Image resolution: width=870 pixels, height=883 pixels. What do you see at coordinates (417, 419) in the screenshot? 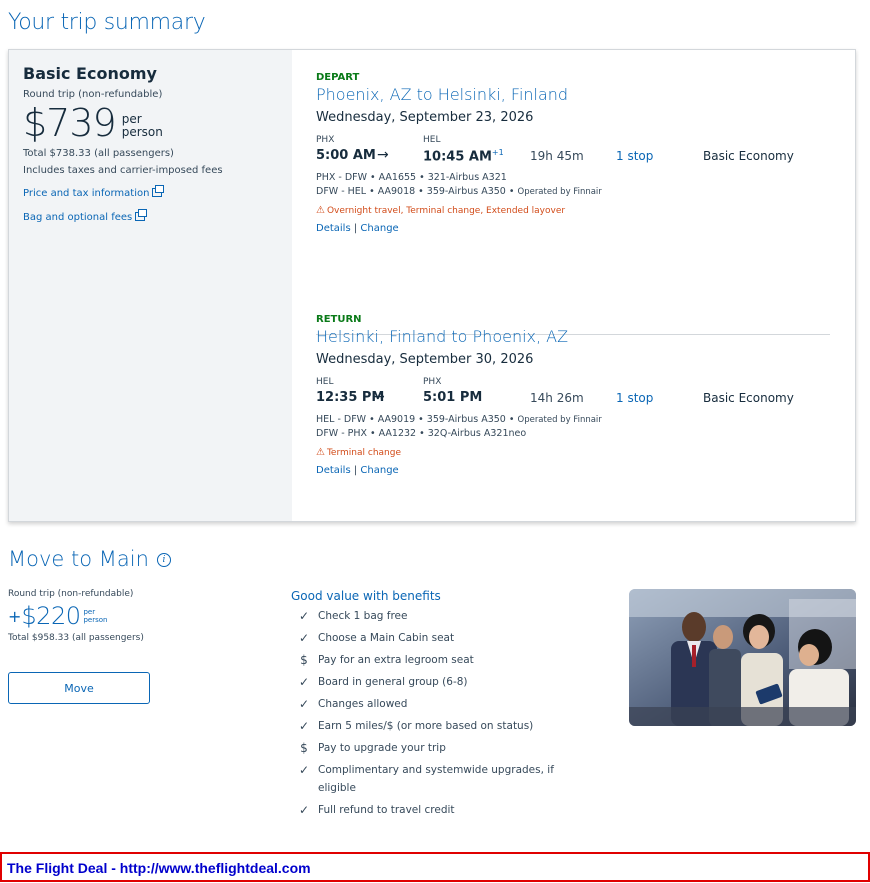
I see `leg-text: HEL - DFW • AA9019 • 359-Airbus A350 •` at bounding box center [417, 419].